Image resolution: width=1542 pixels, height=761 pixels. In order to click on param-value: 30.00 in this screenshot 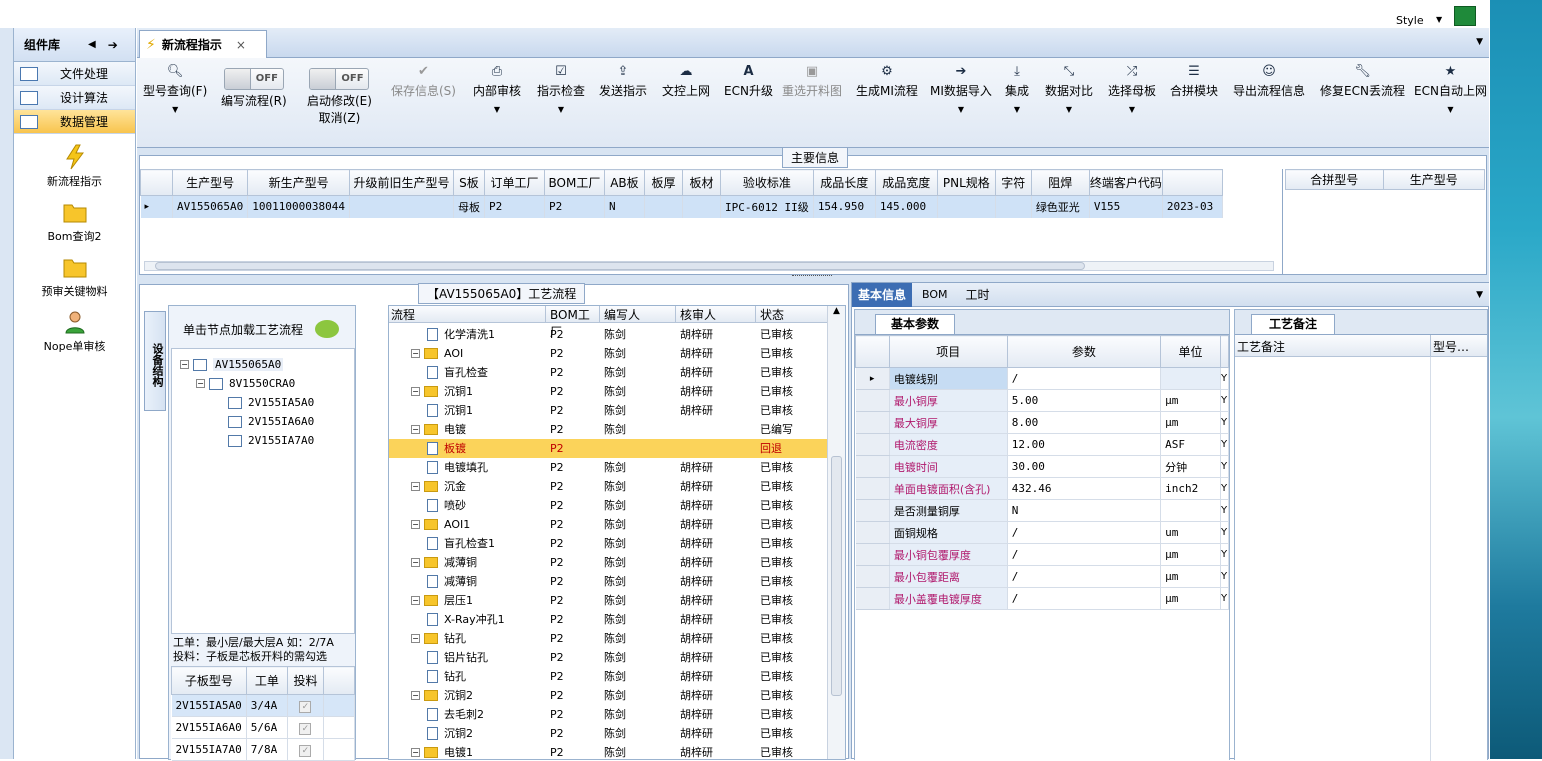, I will do `click(1084, 466)`.